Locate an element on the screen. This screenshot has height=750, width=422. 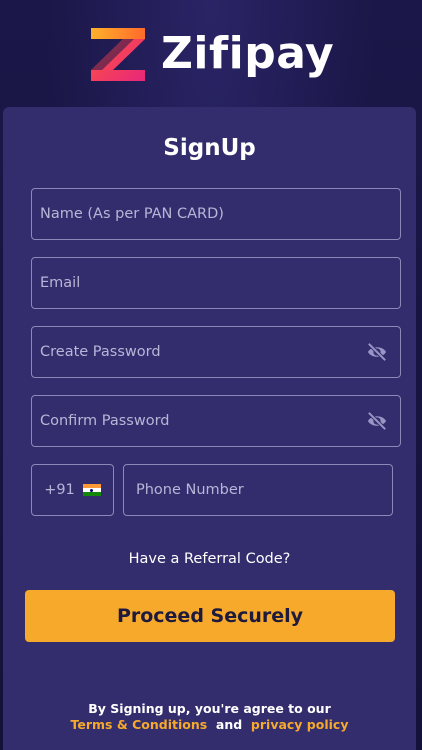
email-input is located at coordinates (216, 283).